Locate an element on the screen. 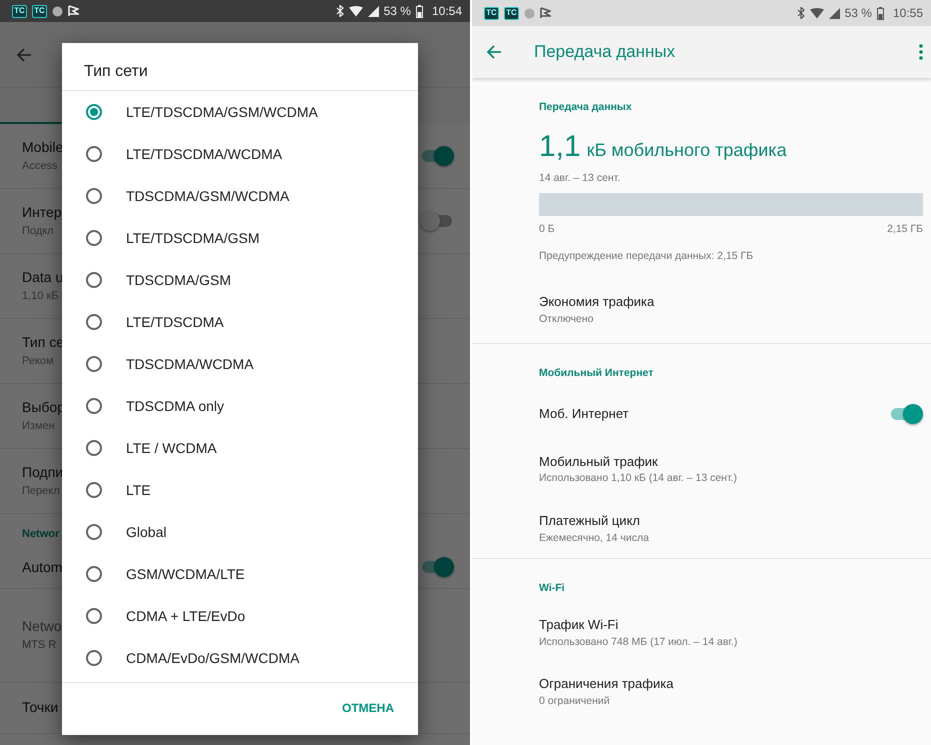  section-header: Wi-Fi is located at coordinates (552, 588).